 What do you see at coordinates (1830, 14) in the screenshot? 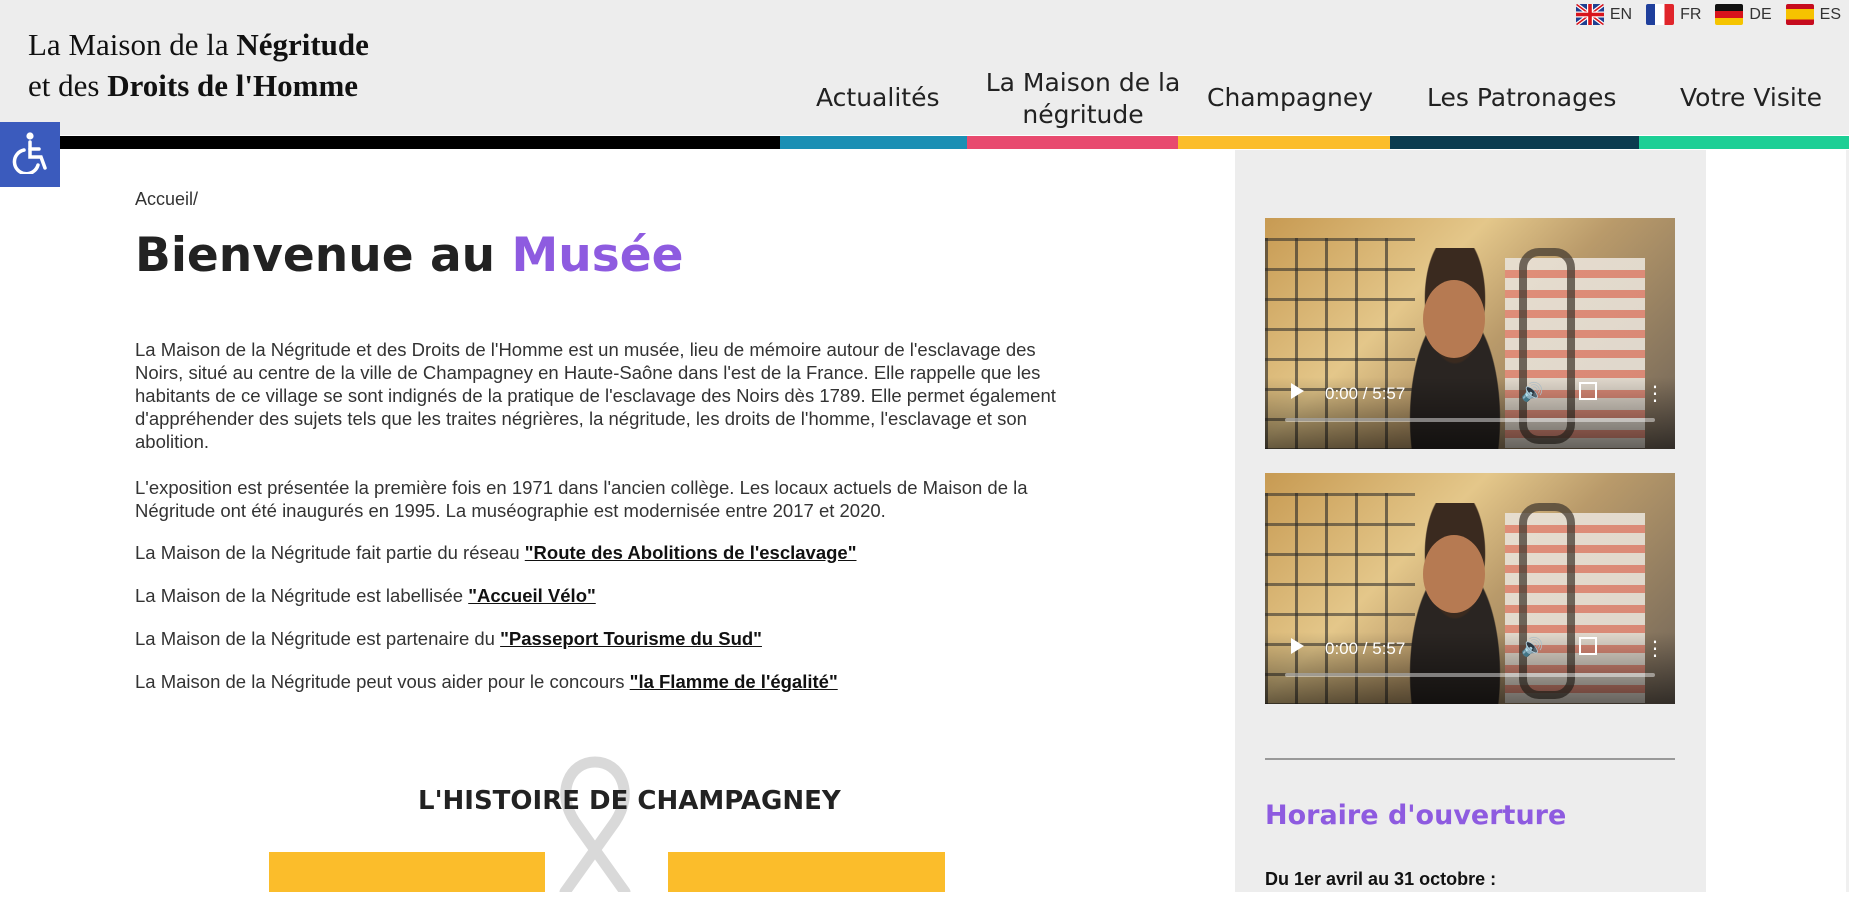
I see `lang-es-label: ES` at bounding box center [1830, 14].